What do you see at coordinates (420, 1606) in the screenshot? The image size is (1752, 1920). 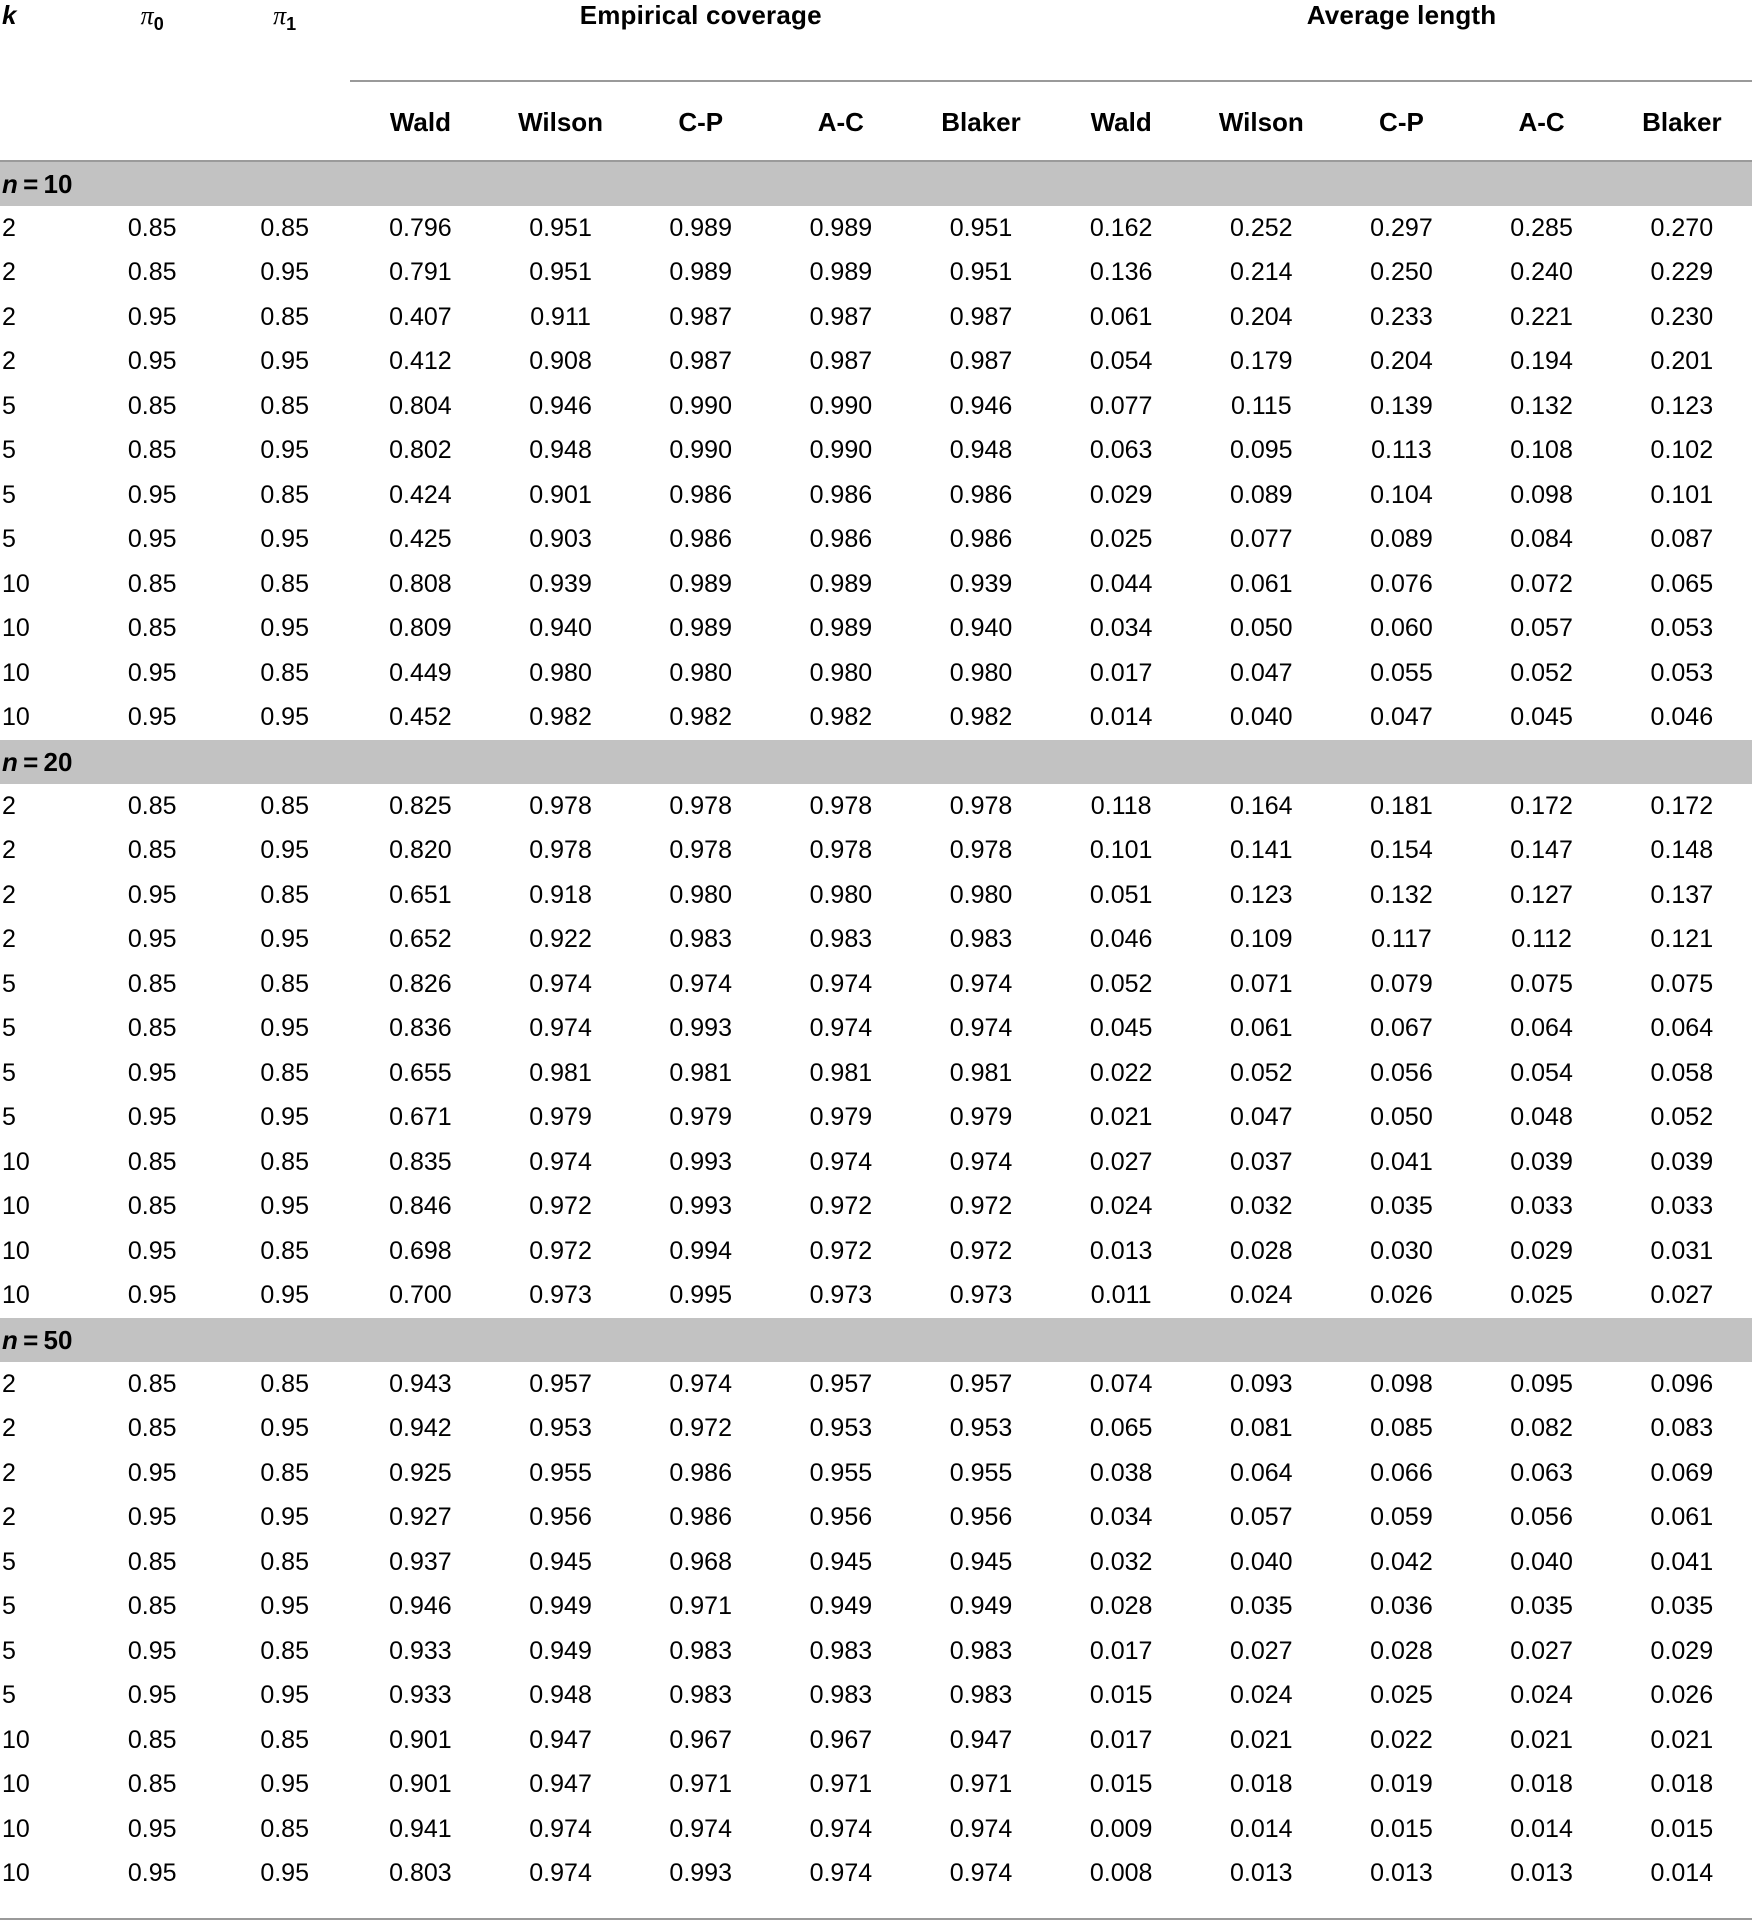 I see `cell-coverage-wald: 0.946` at bounding box center [420, 1606].